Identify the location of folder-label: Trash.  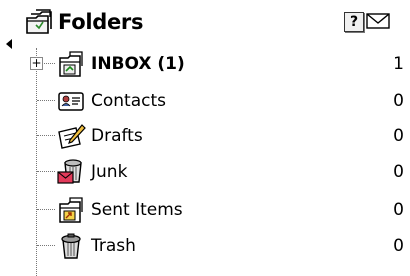
(113, 246).